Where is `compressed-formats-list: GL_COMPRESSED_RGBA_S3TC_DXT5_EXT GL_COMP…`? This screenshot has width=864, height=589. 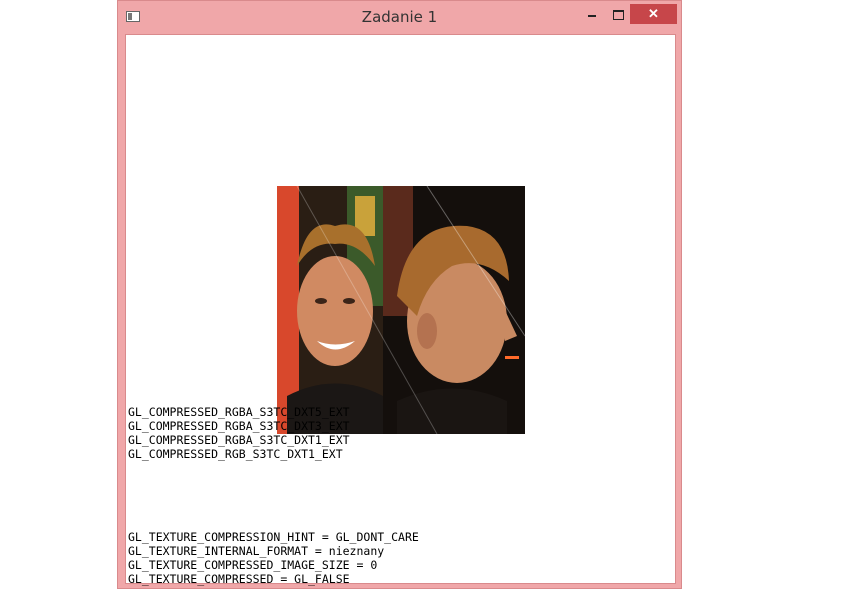
compressed-formats-list: GL_COMPRESSED_RGBA_S3TC_DXT5_EXT GL_COMP… is located at coordinates (239, 433).